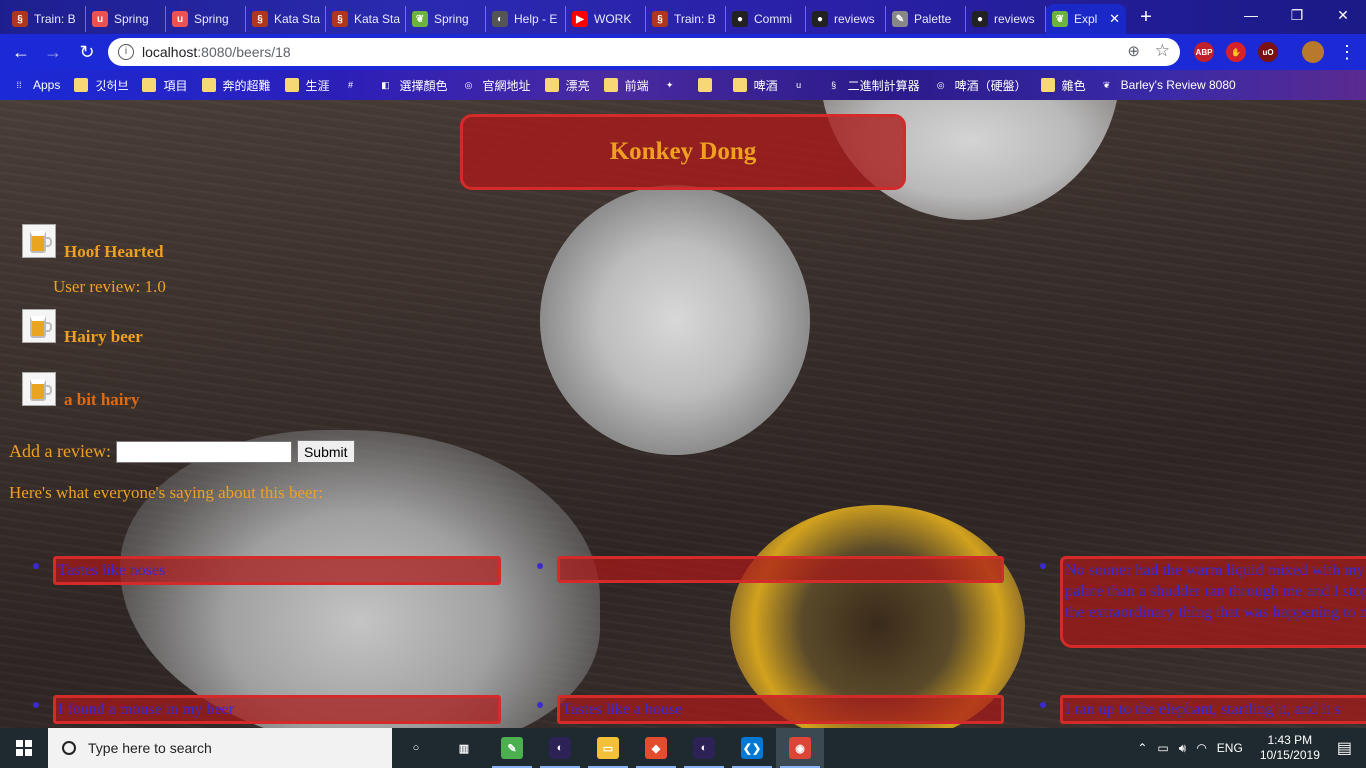  Describe the element at coordinates (1168, 85) in the screenshot. I see `bookmark-item: ❦ Barley's Review 8080` at that location.